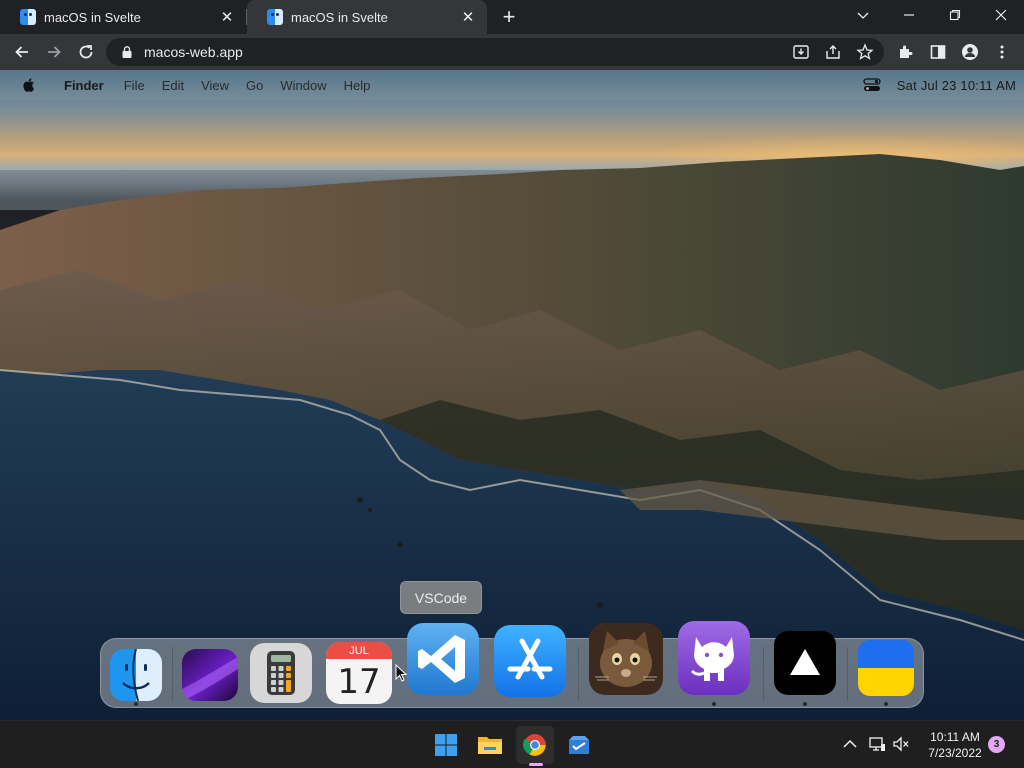 This screenshot has height=768, width=1024. What do you see at coordinates (193, 52) in the screenshot?
I see `url-text: macos-web.app` at bounding box center [193, 52].